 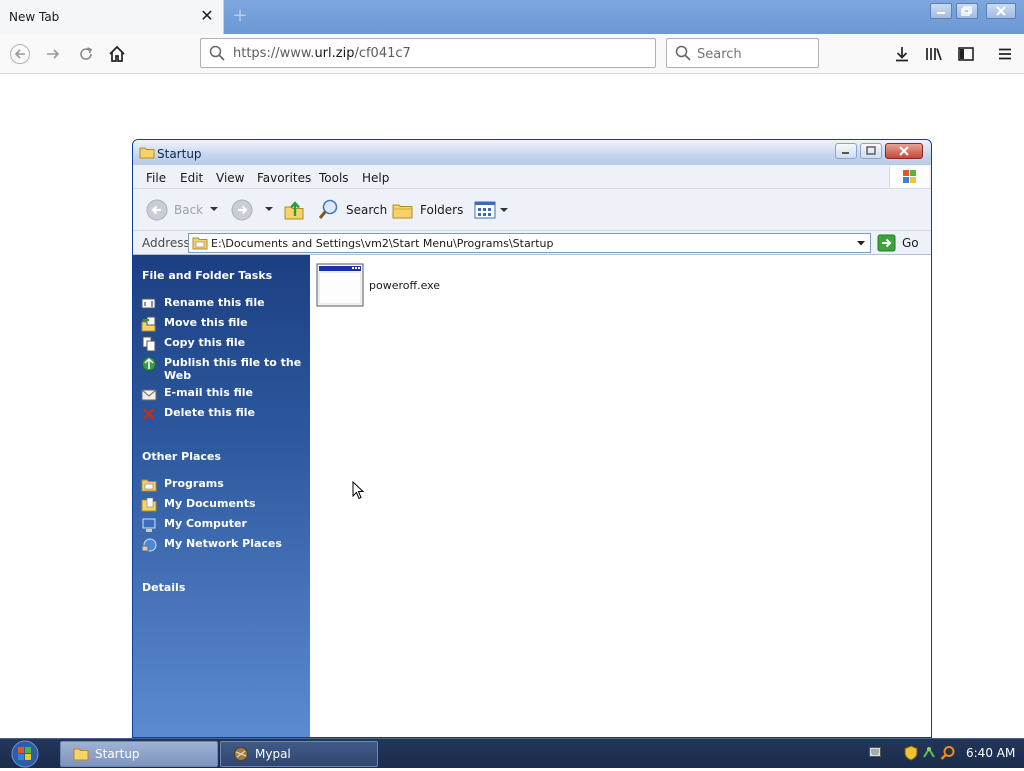 What do you see at coordinates (402, 211) in the screenshot?
I see `folders-icon` at bounding box center [402, 211].